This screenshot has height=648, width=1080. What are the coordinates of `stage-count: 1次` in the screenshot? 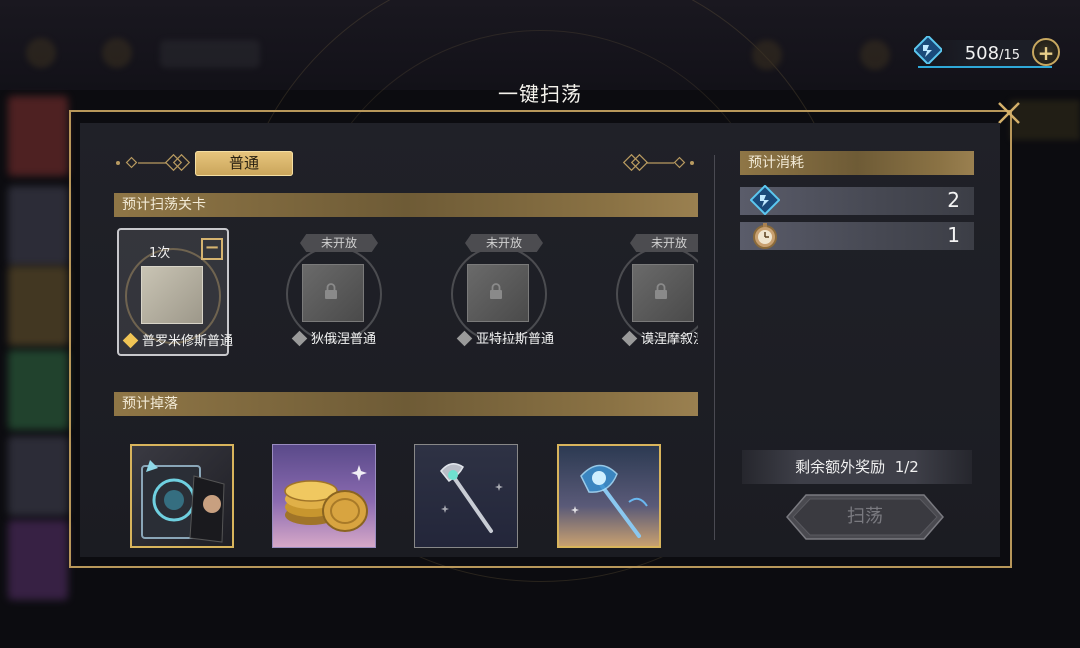 It's located at (160, 253).